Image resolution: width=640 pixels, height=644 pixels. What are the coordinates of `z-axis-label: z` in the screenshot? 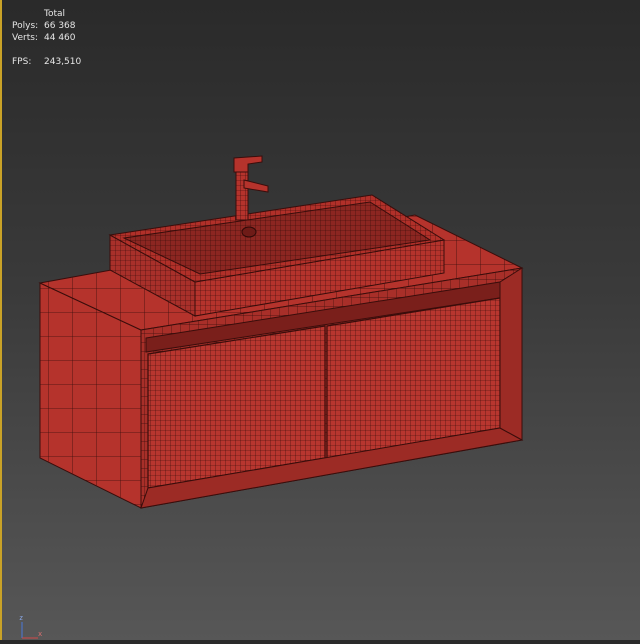 It's located at (21, 618).